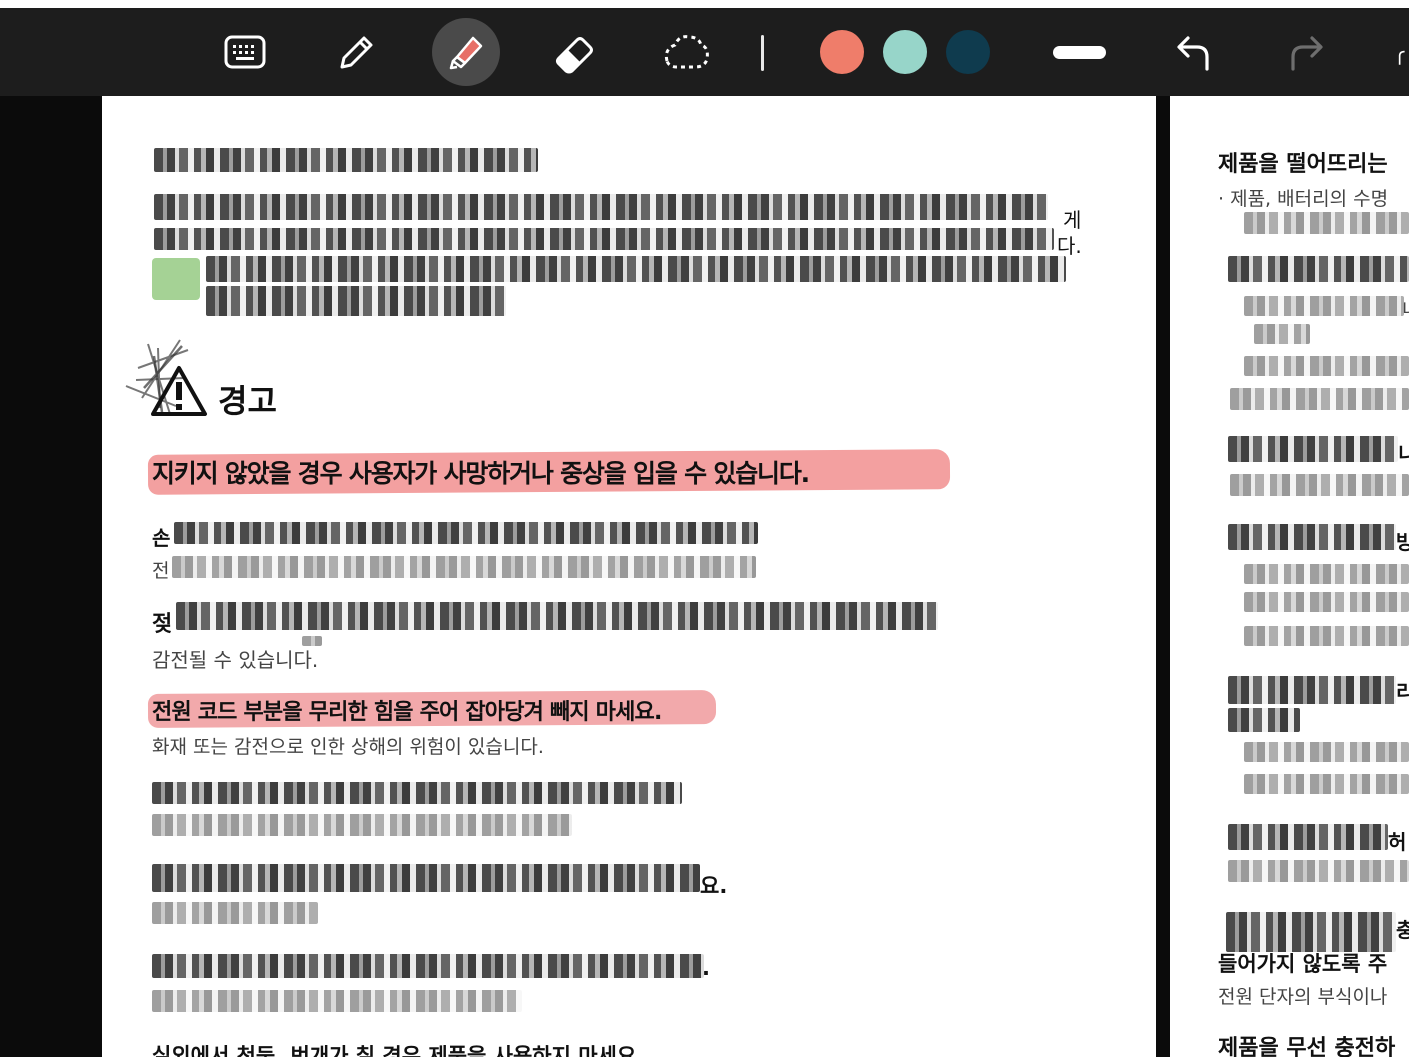 The image size is (1409, 1057). I want to click on color-swatch-coral, so click(842, 52).